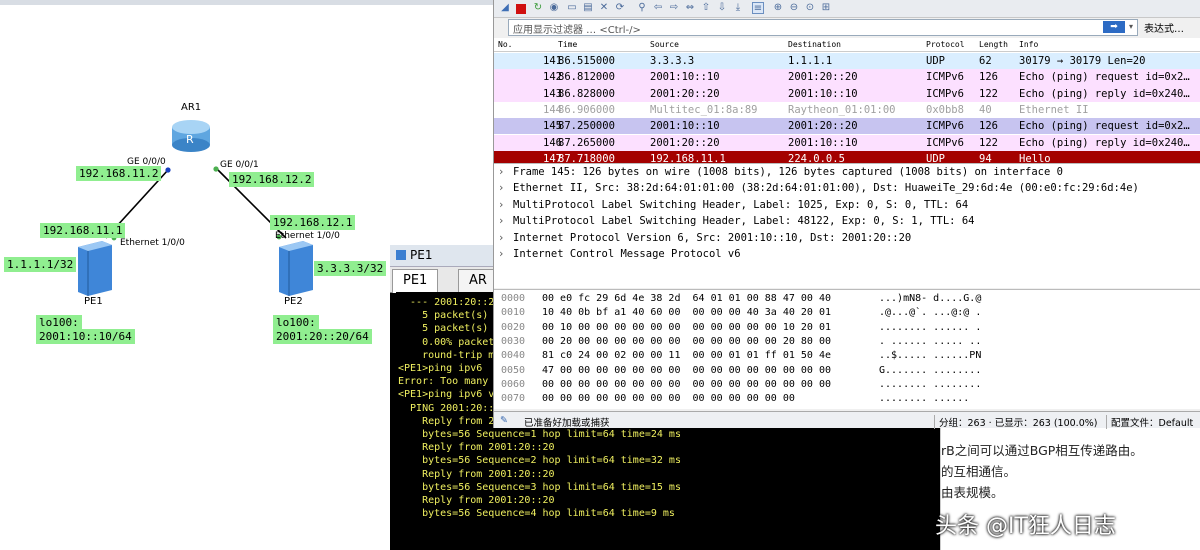 This screenshot has height=550, width=1200. I want to click on pe1-port: Ethernet 1/0/0, so click(152, 243).